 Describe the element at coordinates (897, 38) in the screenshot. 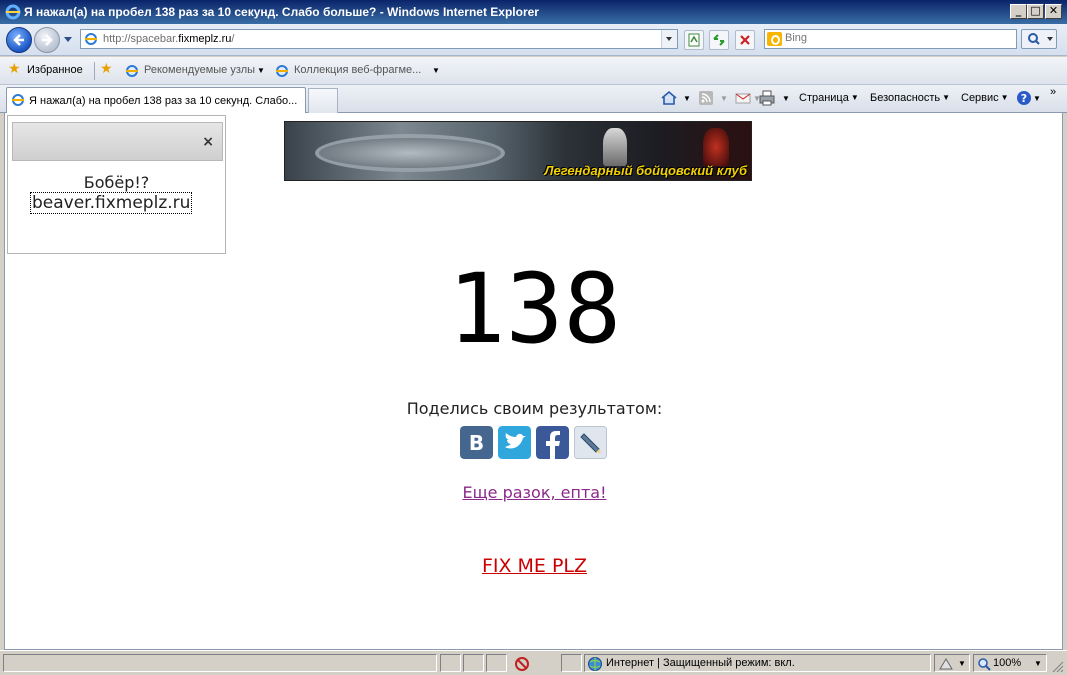

I see `search-input` at that location.